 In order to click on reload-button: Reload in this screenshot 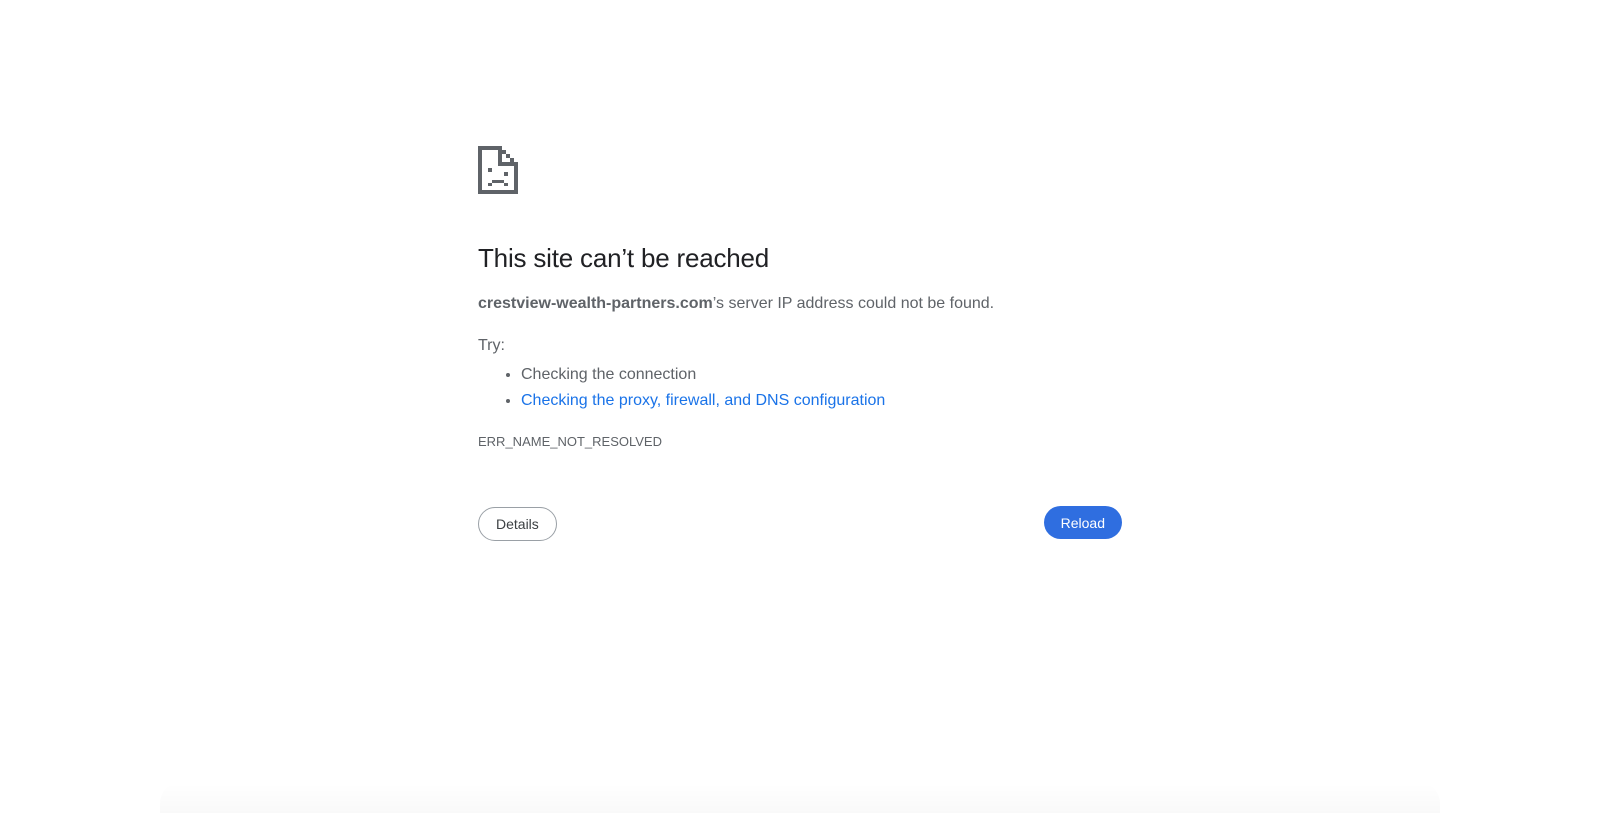, I will do `click(1082, 522)`.